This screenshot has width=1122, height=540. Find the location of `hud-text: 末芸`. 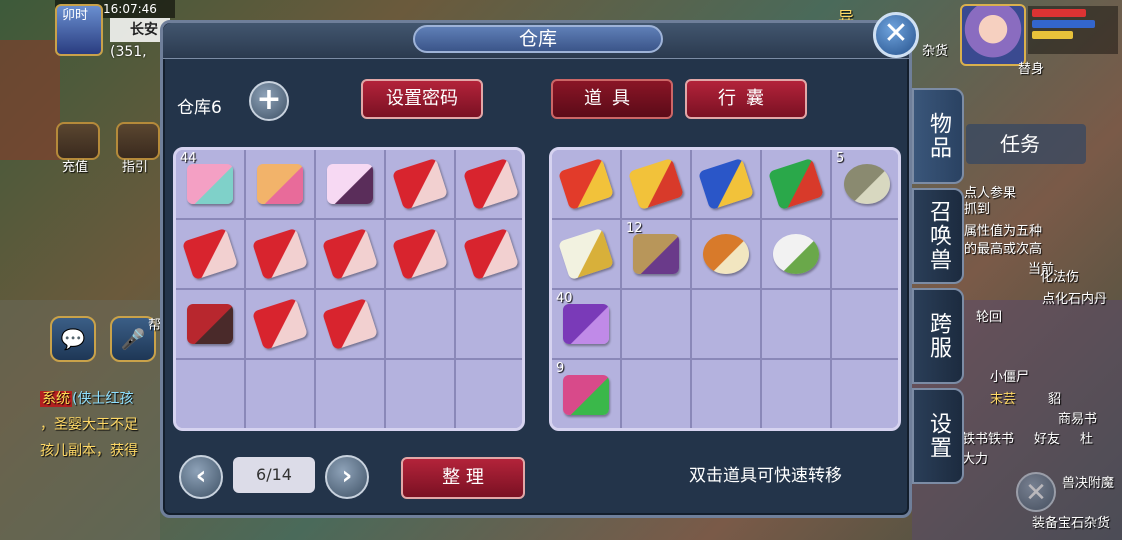

hud-text: 末芸 is located at coordinates (1003, 399).